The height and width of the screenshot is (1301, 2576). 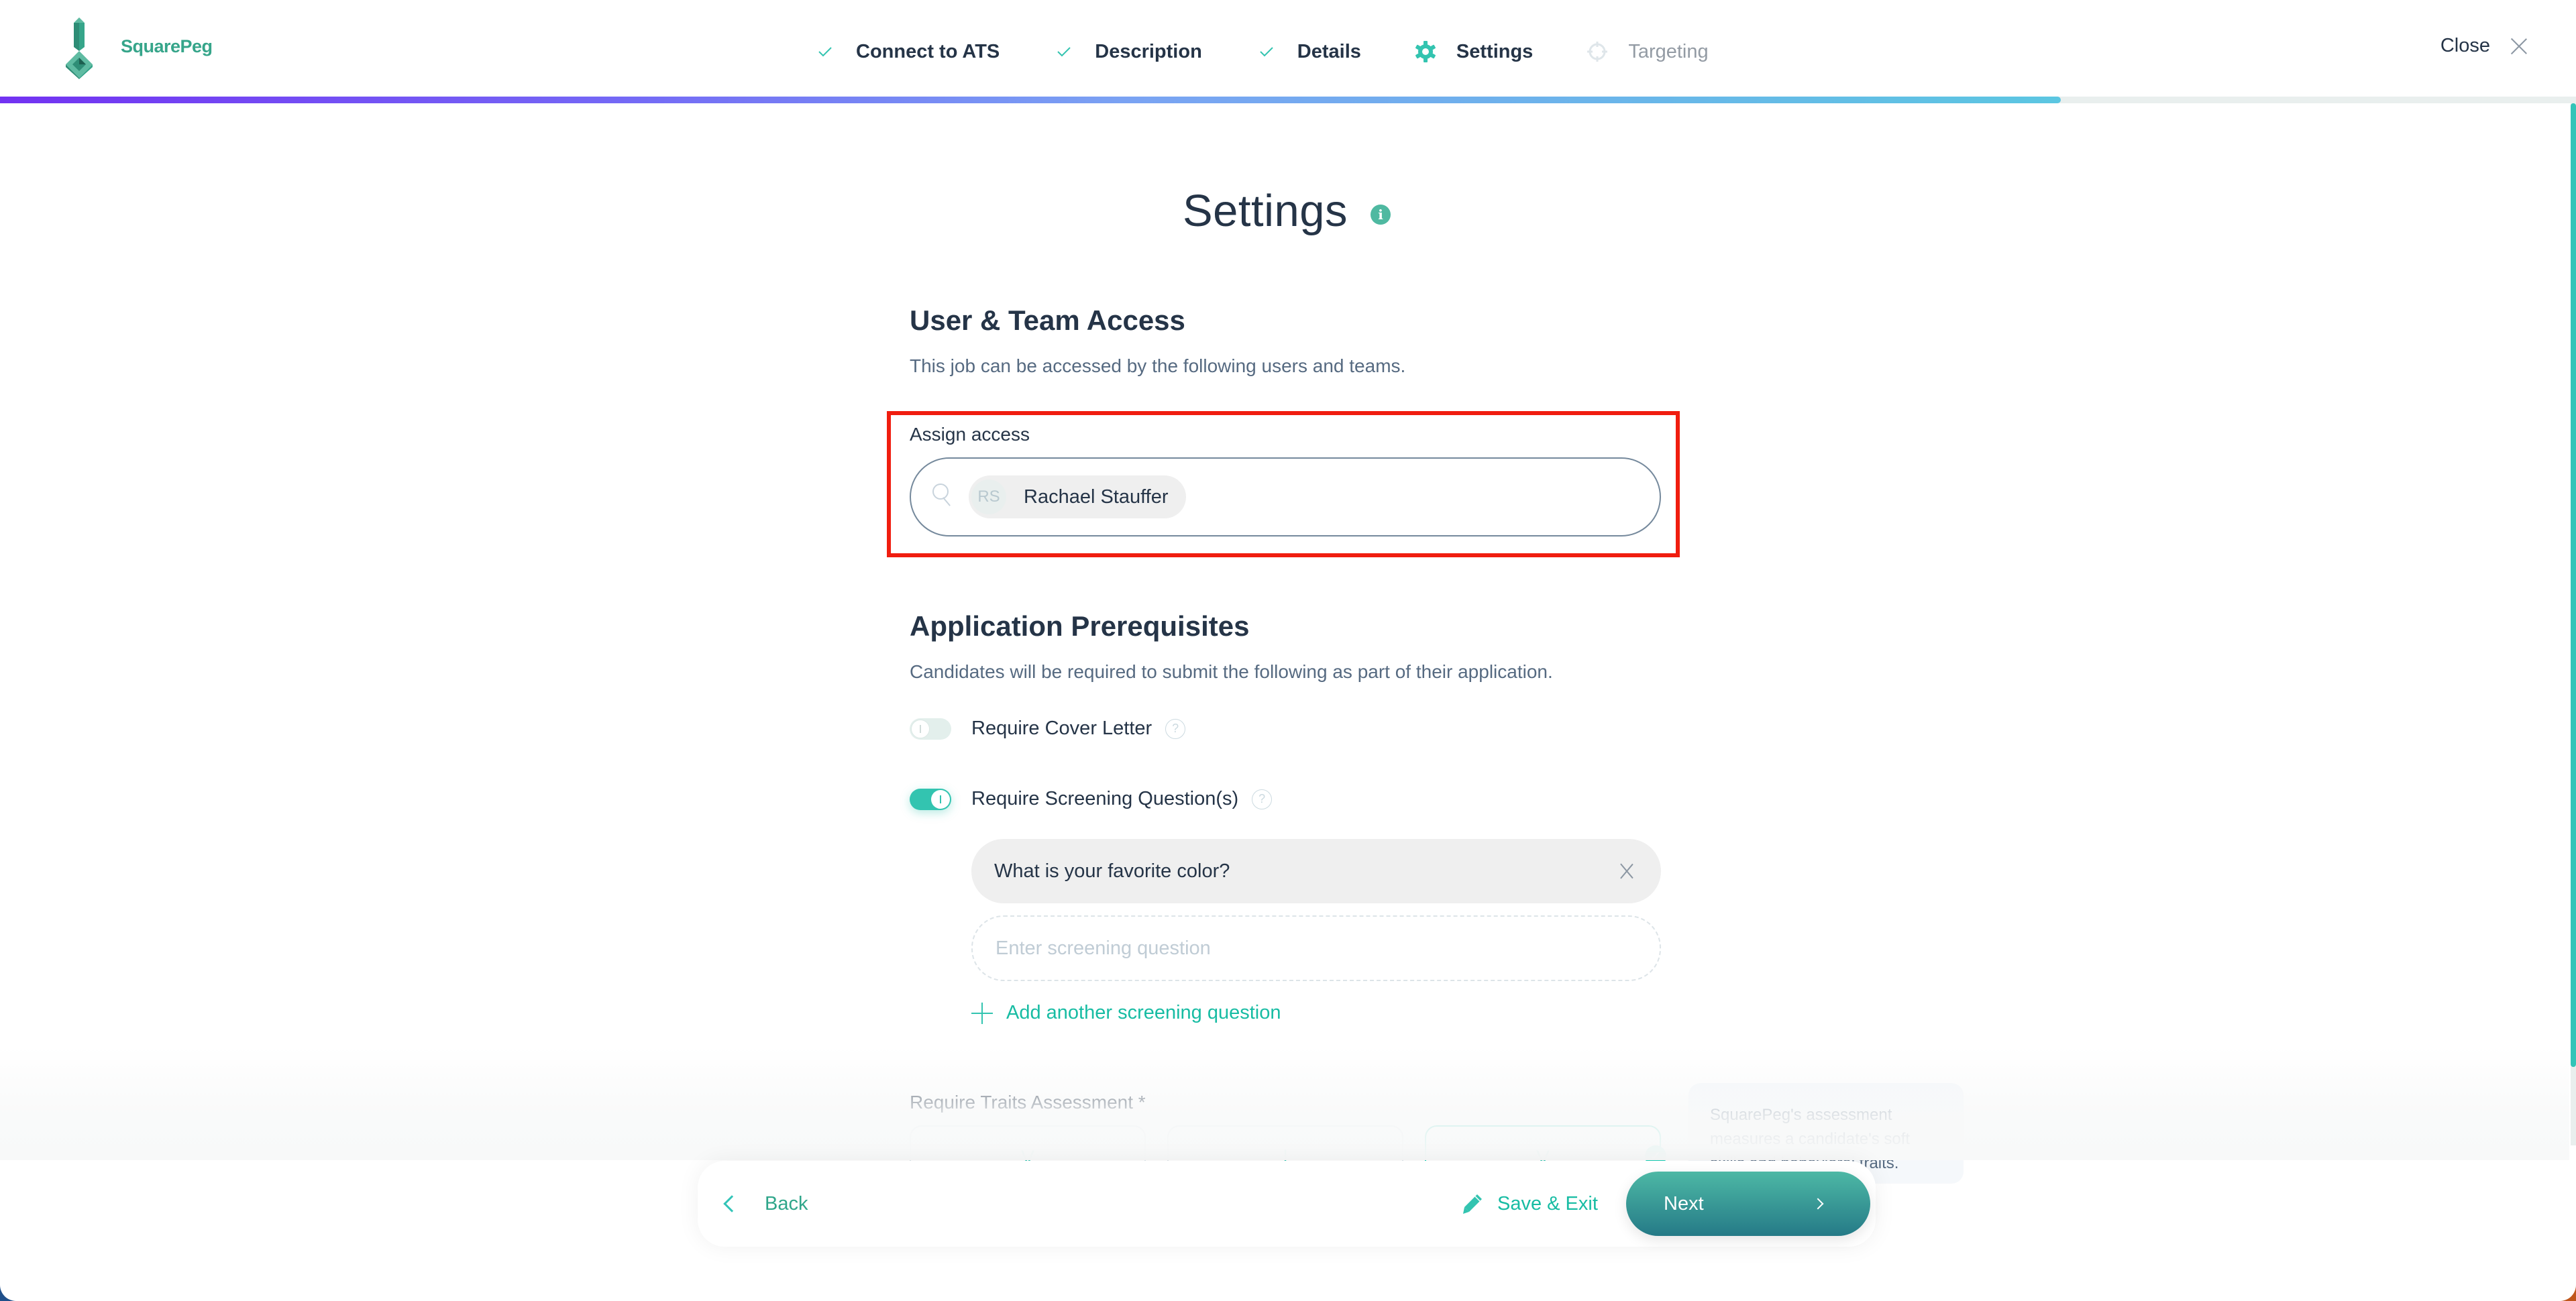 What do you see at coordinates (1047, 320) in the screenshot?
I see `user-team-access-title: User & Team Access` at bounding box center [1047, 320].